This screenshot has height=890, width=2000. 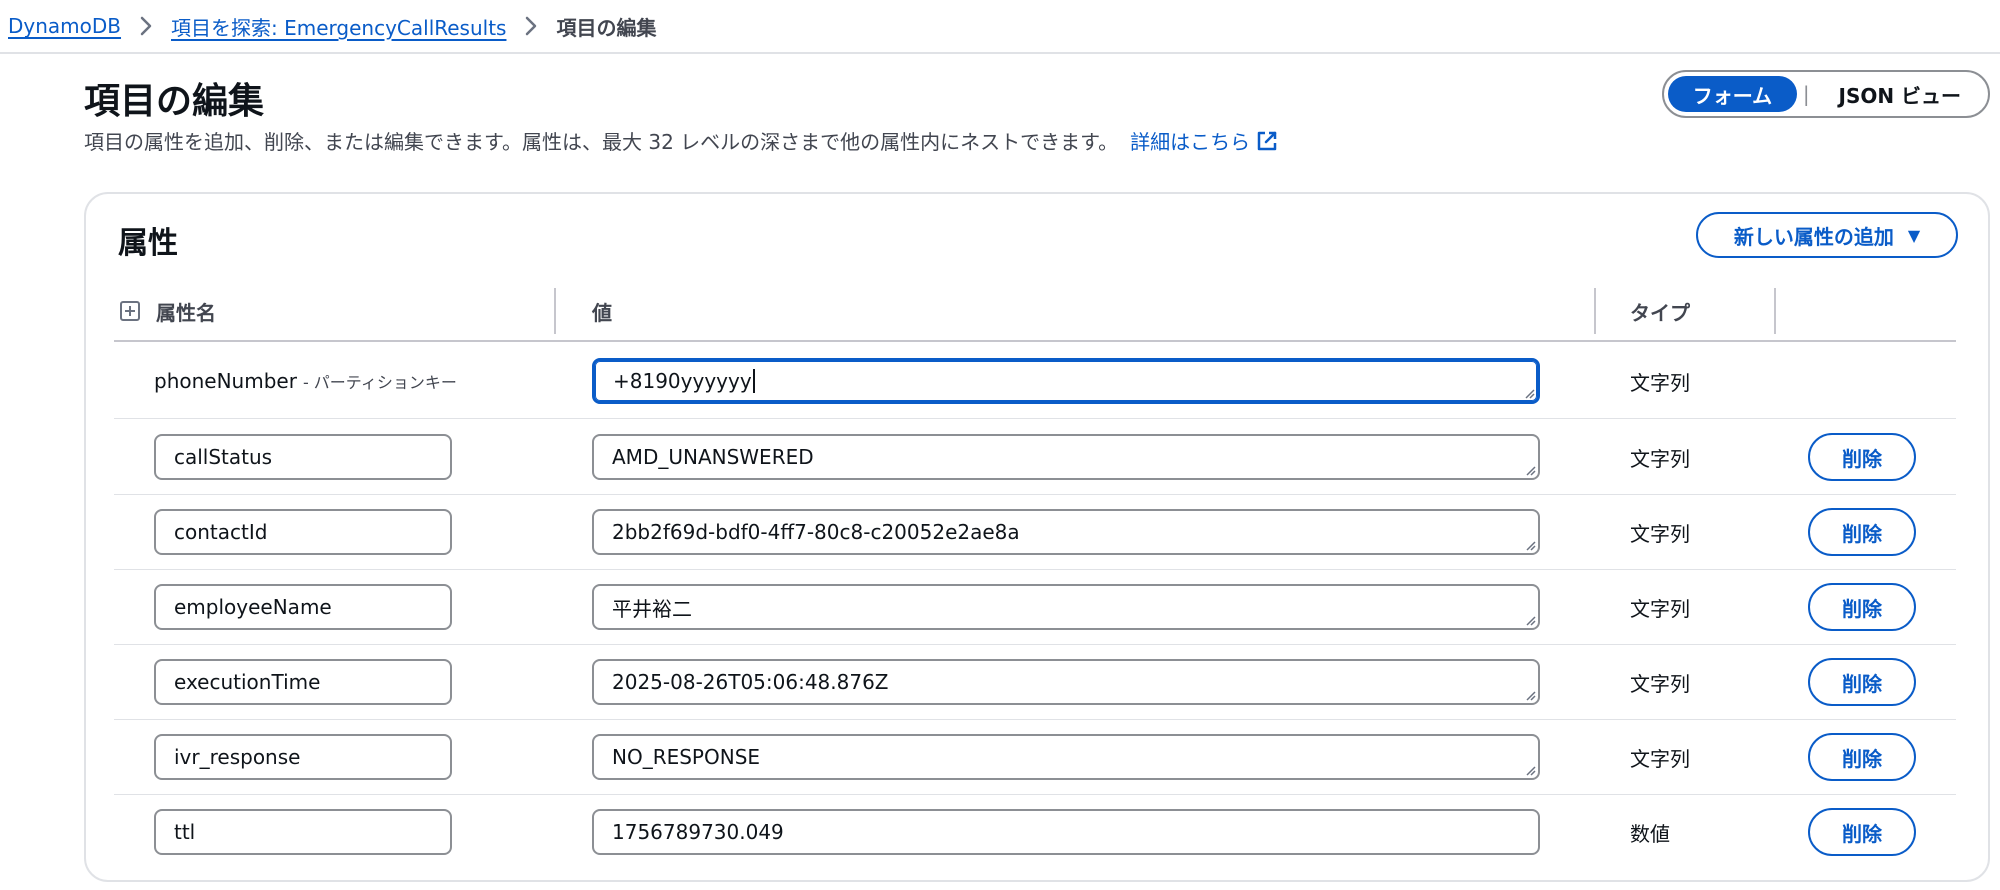 What do you see at coordinates (816, 532) in the screenshot?
I see `attribute-value-text: 2bb2f69d-bdf0-4ff7-80c8-c20052e2ae8a` at bounding box center [816, 532].